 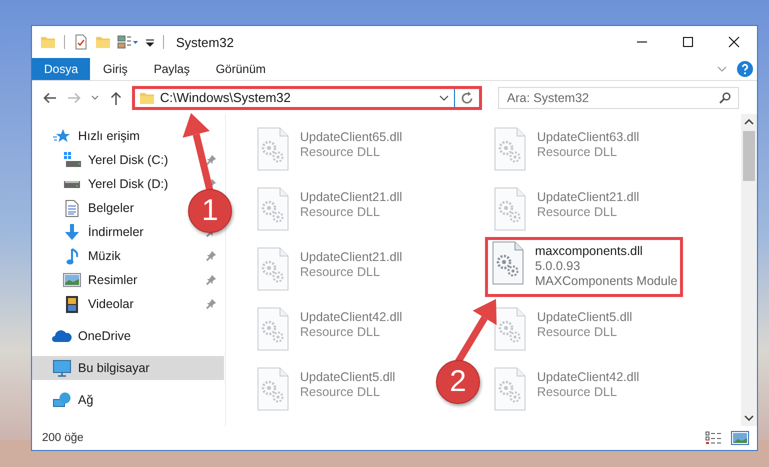 What do you see at coordinates (104, 336) in the screenshot?
I see `nav-item: OneDrive` at bounding box center [104, 336].